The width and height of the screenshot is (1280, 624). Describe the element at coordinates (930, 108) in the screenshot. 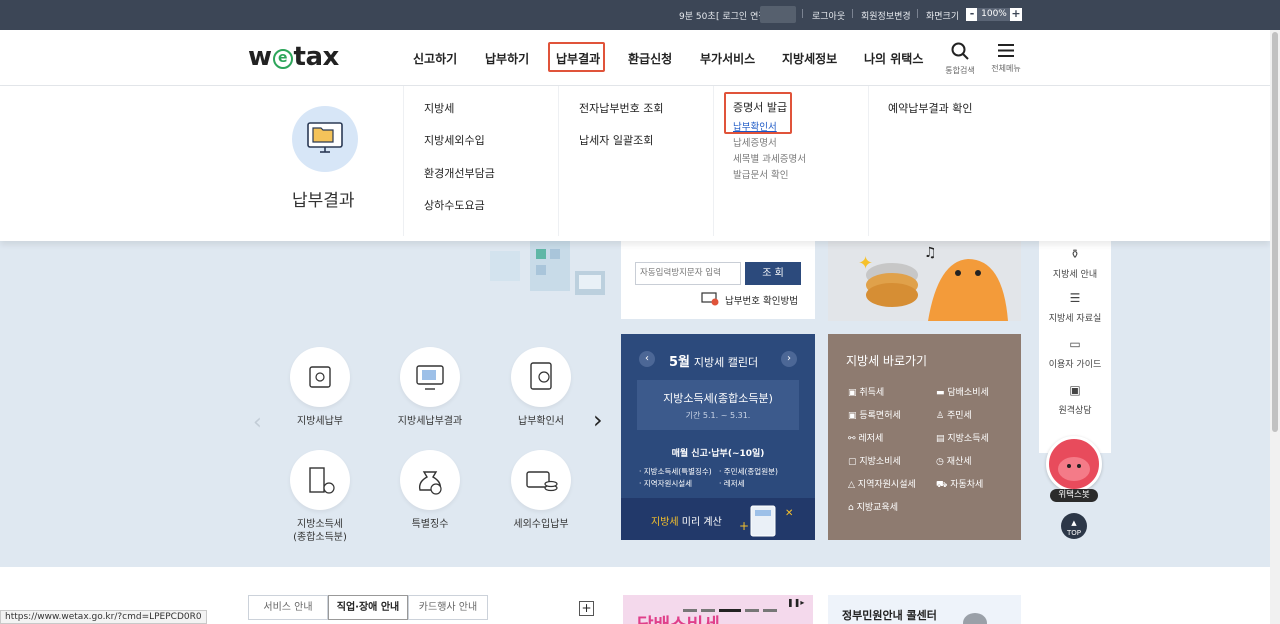

I see `menu-reserved-payment-result: 예약납부결과 확인` at that location.